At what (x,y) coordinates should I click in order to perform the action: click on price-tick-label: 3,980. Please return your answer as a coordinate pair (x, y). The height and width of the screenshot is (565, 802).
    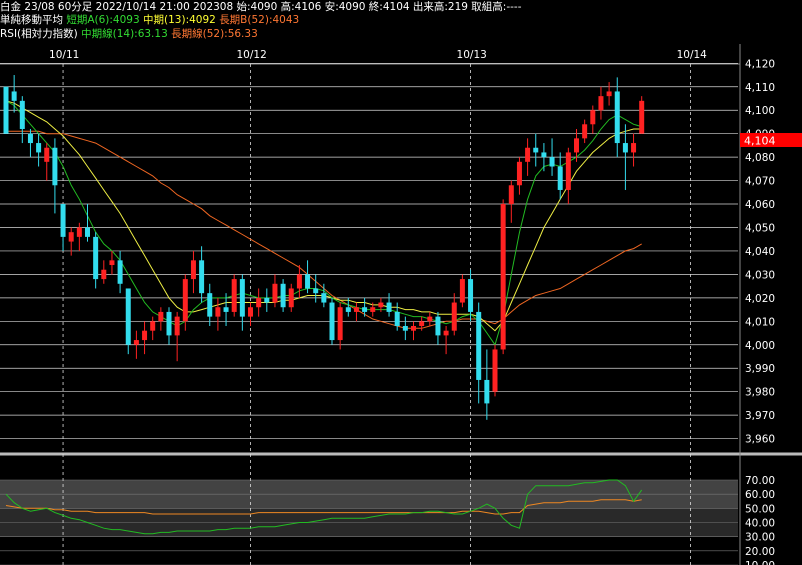
    Looking at the image, I should click on (760, 393).